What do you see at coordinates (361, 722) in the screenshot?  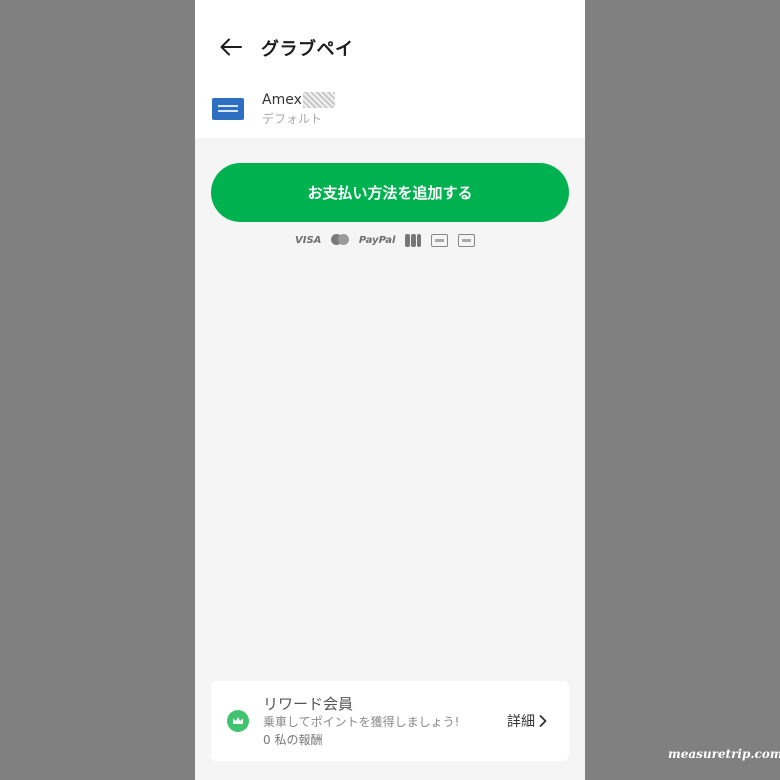 I see `rewards-subtitle: 乗車してポイントを獲得しましょう!` at bounding box center [361, 722].